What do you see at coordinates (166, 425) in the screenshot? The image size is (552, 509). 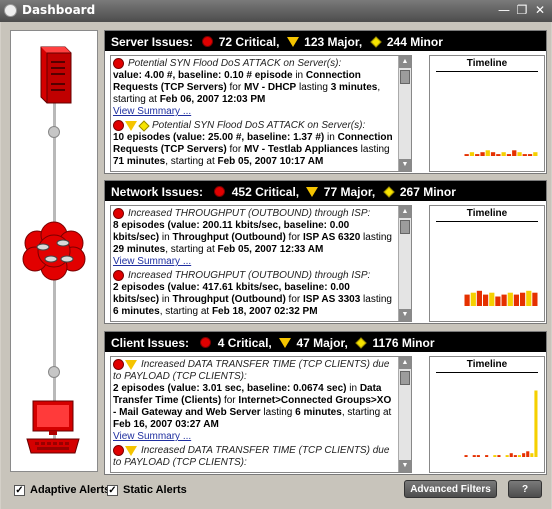 I see `alert-body-text: Feb 16, 2007 03:27 AM` at bounding box center [166, 425].